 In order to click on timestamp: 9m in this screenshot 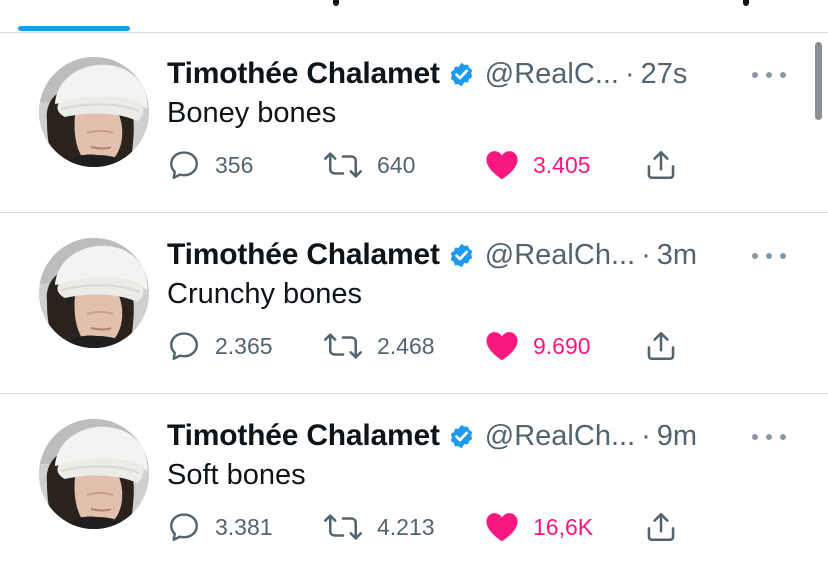, I will do `click(677, 436)`.